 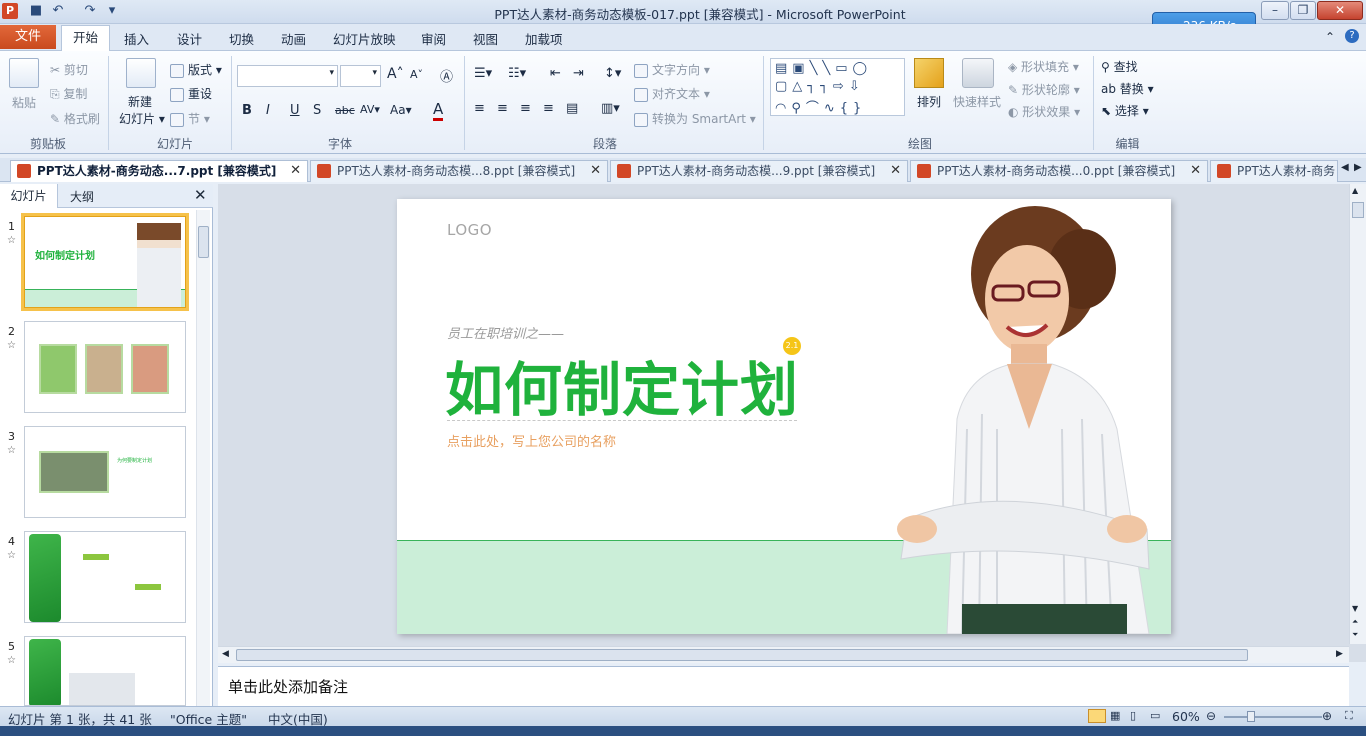 What do you see at coordinates (29, 196) in the screenshot?
I see `tab-slides: 幻灯片` at bounding box center [29, 196].